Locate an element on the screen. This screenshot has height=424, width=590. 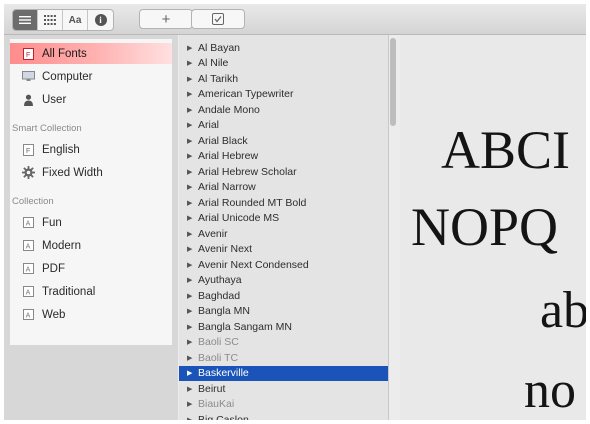
font-family-row: ▶ Arial Black is located at coordinates (283, 141).